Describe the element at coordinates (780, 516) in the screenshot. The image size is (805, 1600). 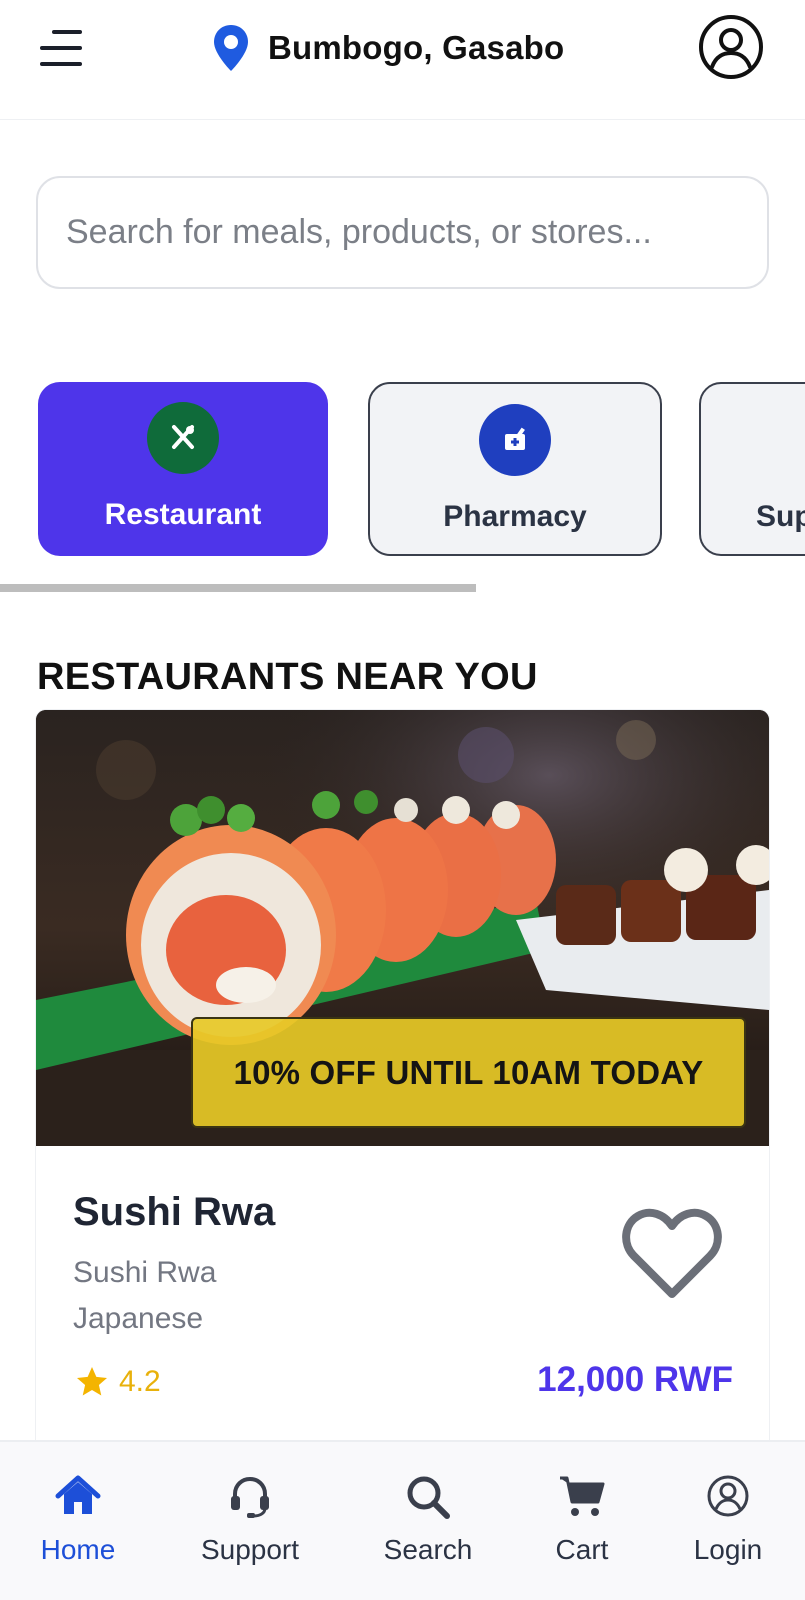
I see `category-label: Sup` at that location.